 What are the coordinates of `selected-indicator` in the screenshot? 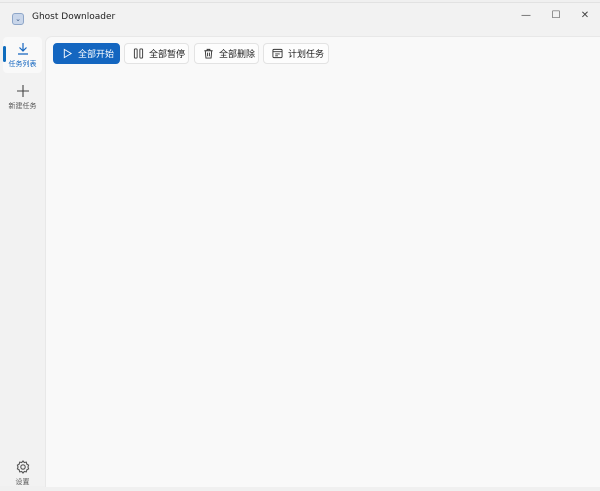 It's located at (4, 54).